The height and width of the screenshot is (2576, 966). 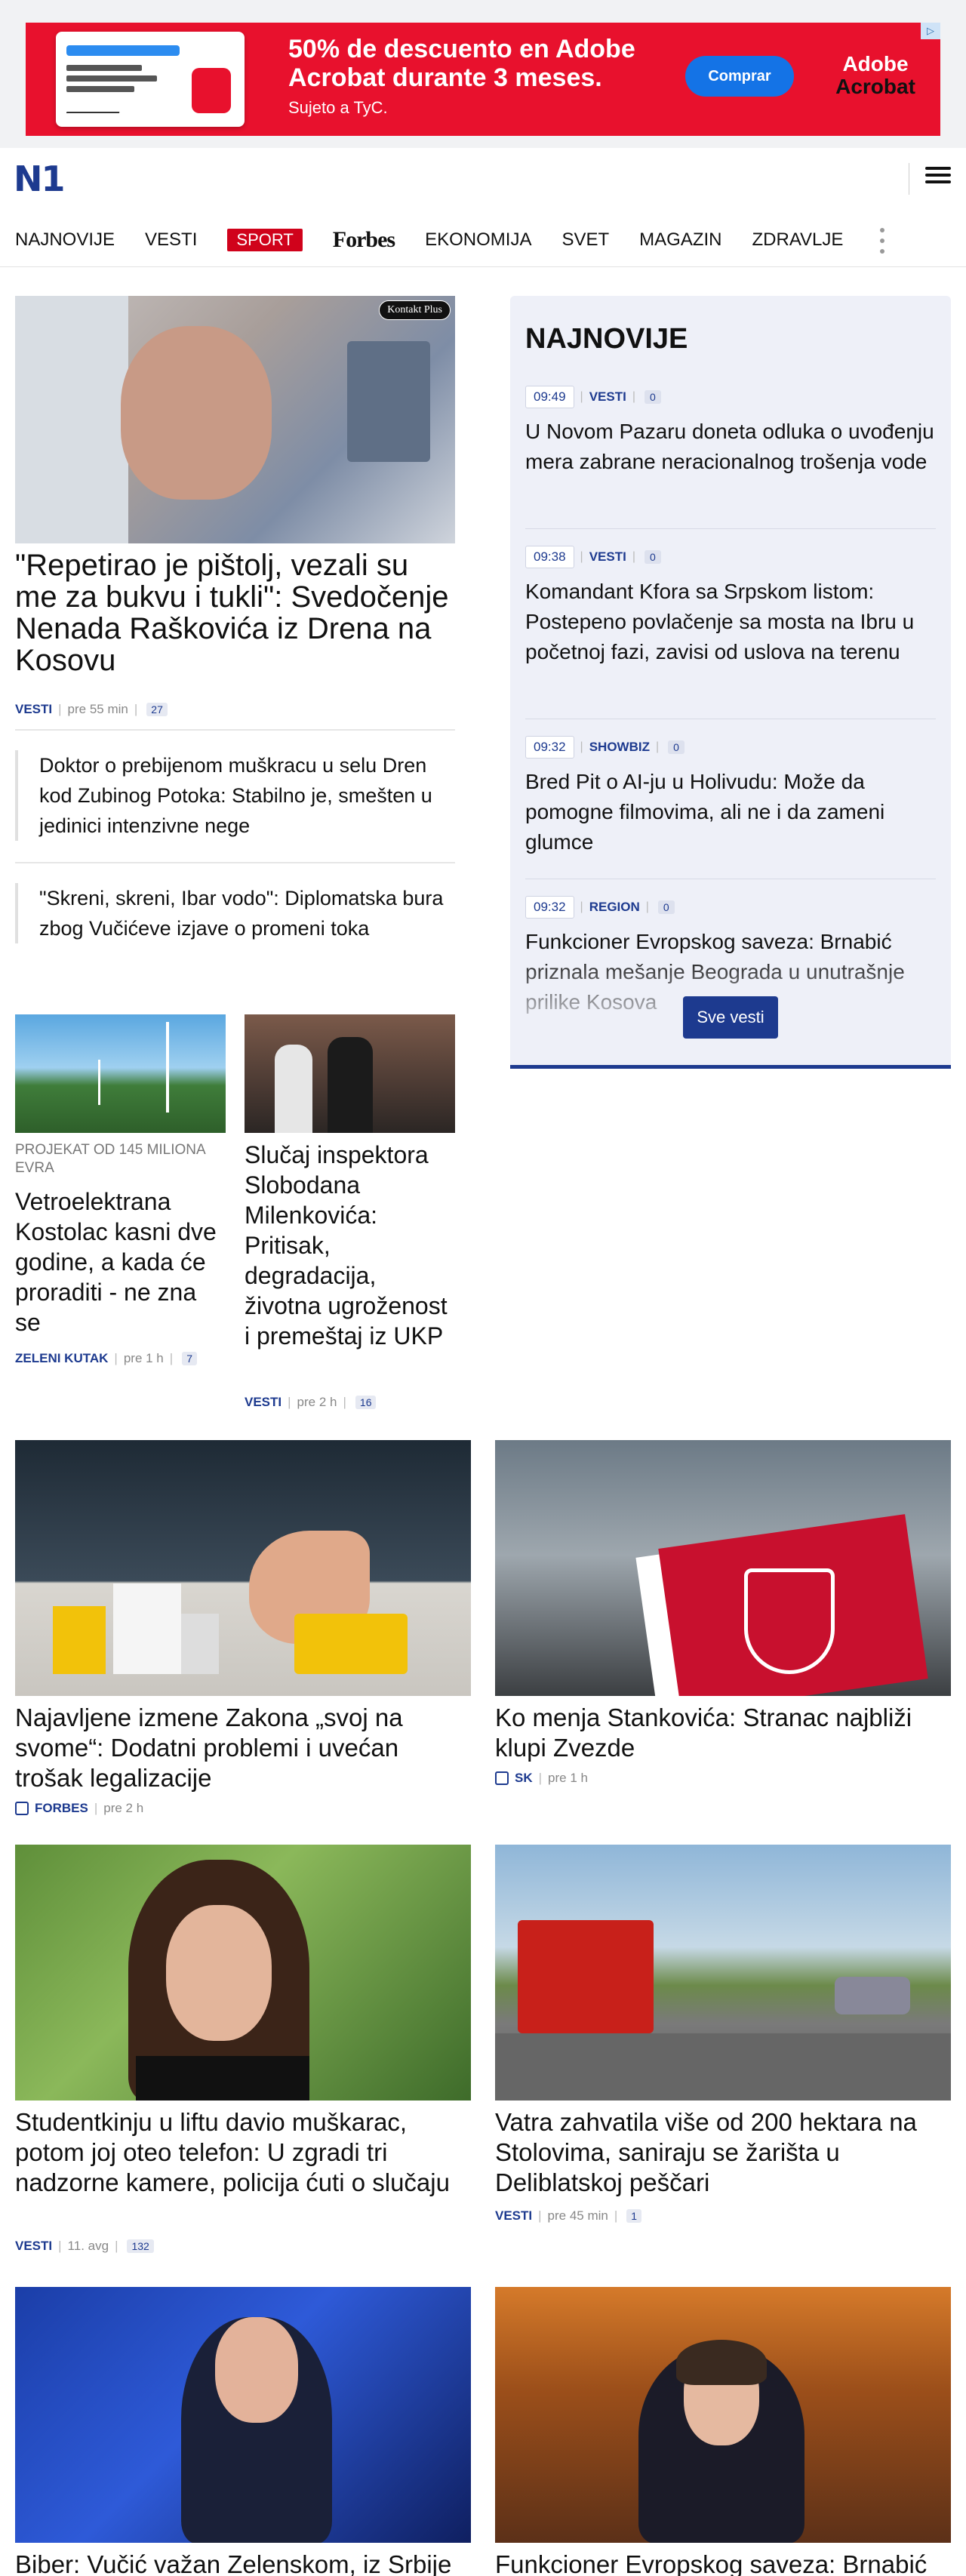 What do you see at coordinates (364, 240) in the screenshot?
I see `nav-item-forbes: Forbes` at bounding box center [364, 240].